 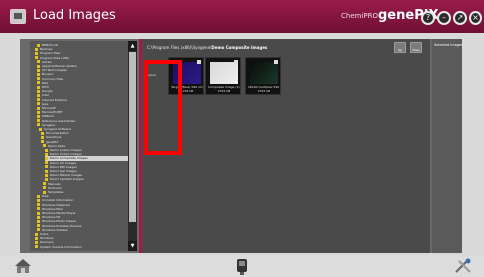 I want to click on image-thumbnail: Composite Image (1).sgd4315 kB, so click(x=223, y=76).